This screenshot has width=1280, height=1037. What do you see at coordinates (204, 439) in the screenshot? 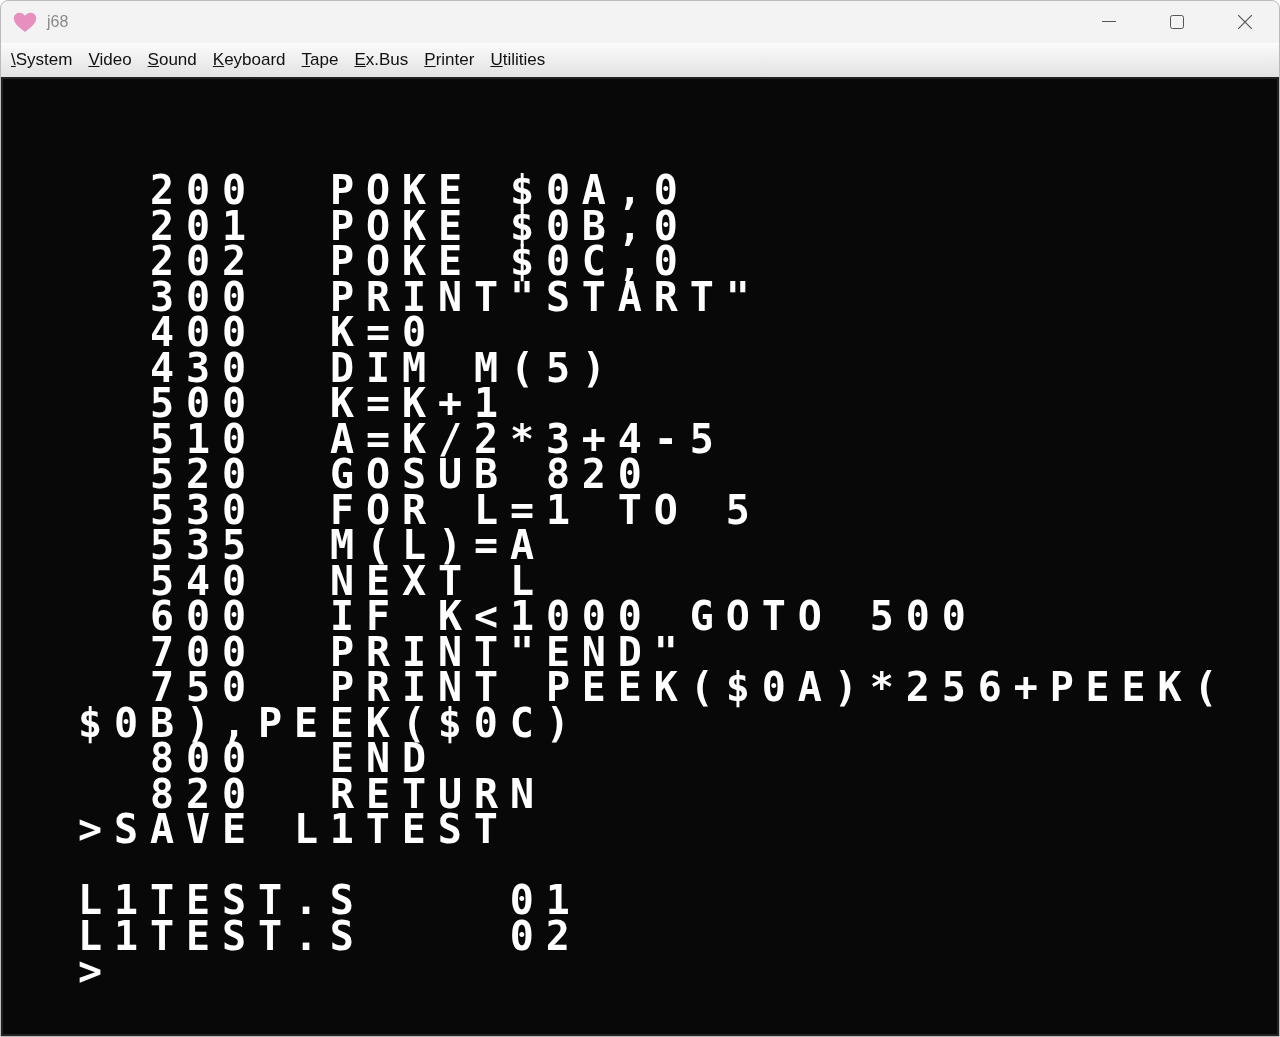
I see `line-number: 510` at bounding box center [204, 439].